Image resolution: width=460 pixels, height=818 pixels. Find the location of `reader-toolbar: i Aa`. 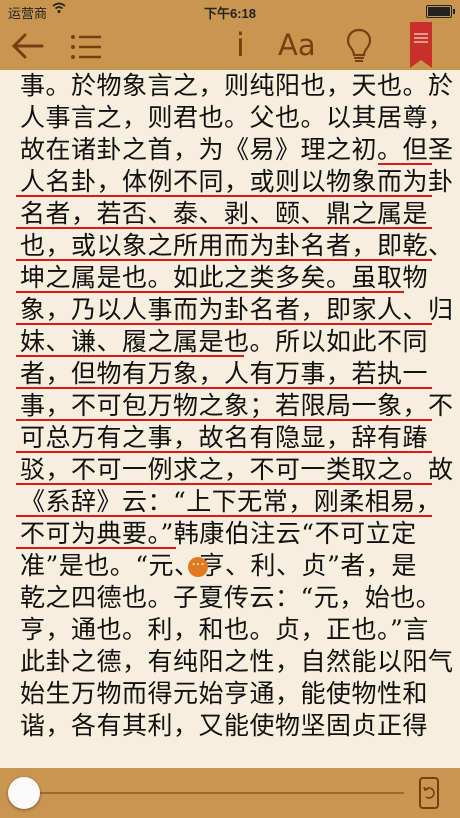

reader-toolbar: i Aa is located at coordinates (230, 46).